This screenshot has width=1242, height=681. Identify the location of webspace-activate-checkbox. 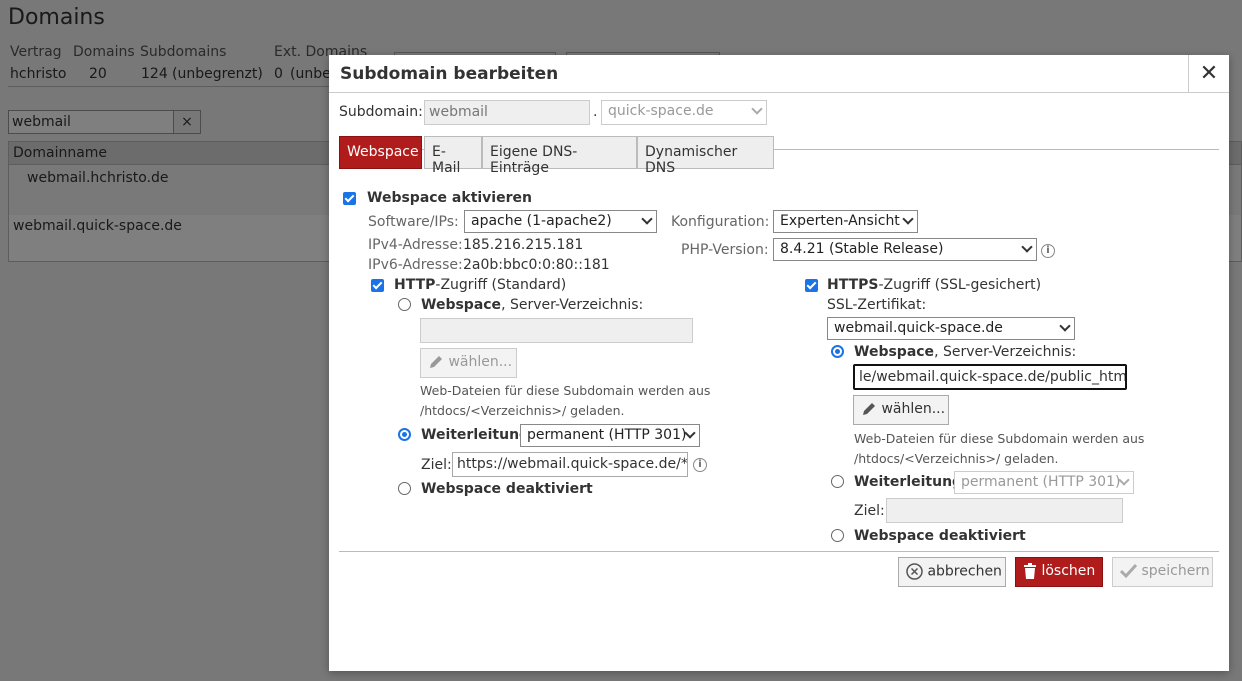
(349, 198).